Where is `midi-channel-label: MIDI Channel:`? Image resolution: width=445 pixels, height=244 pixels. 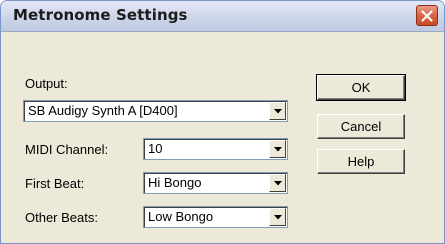 midi-channel-label: MIDI Channel: is located at coordinates (67, 149).